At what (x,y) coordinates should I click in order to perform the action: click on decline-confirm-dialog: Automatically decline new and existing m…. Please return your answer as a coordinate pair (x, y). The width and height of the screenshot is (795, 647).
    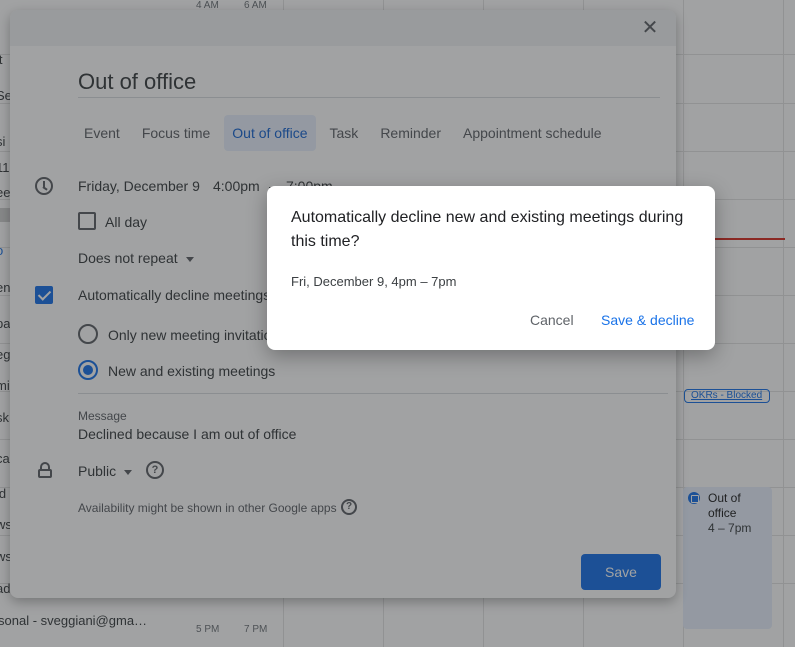
    Looking at the image, I should click on (491, 268).